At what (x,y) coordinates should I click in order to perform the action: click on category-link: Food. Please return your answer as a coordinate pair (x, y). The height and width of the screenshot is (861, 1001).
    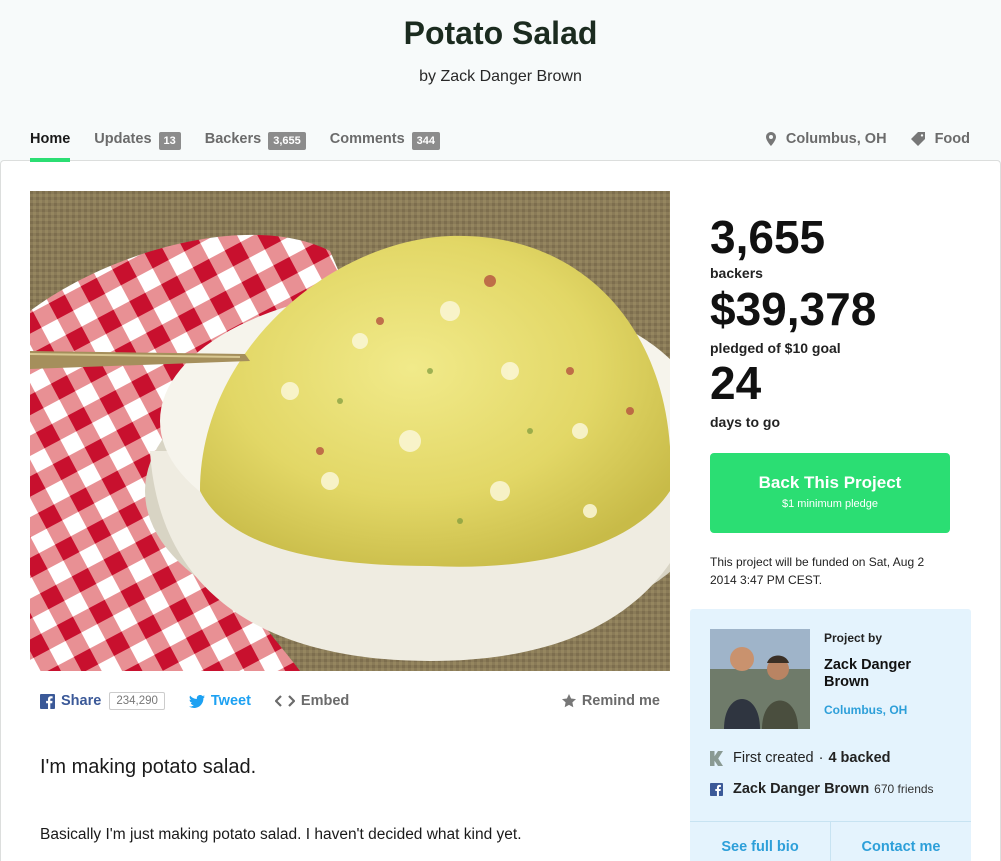
    Looking at the image, I should click on (940, 139).